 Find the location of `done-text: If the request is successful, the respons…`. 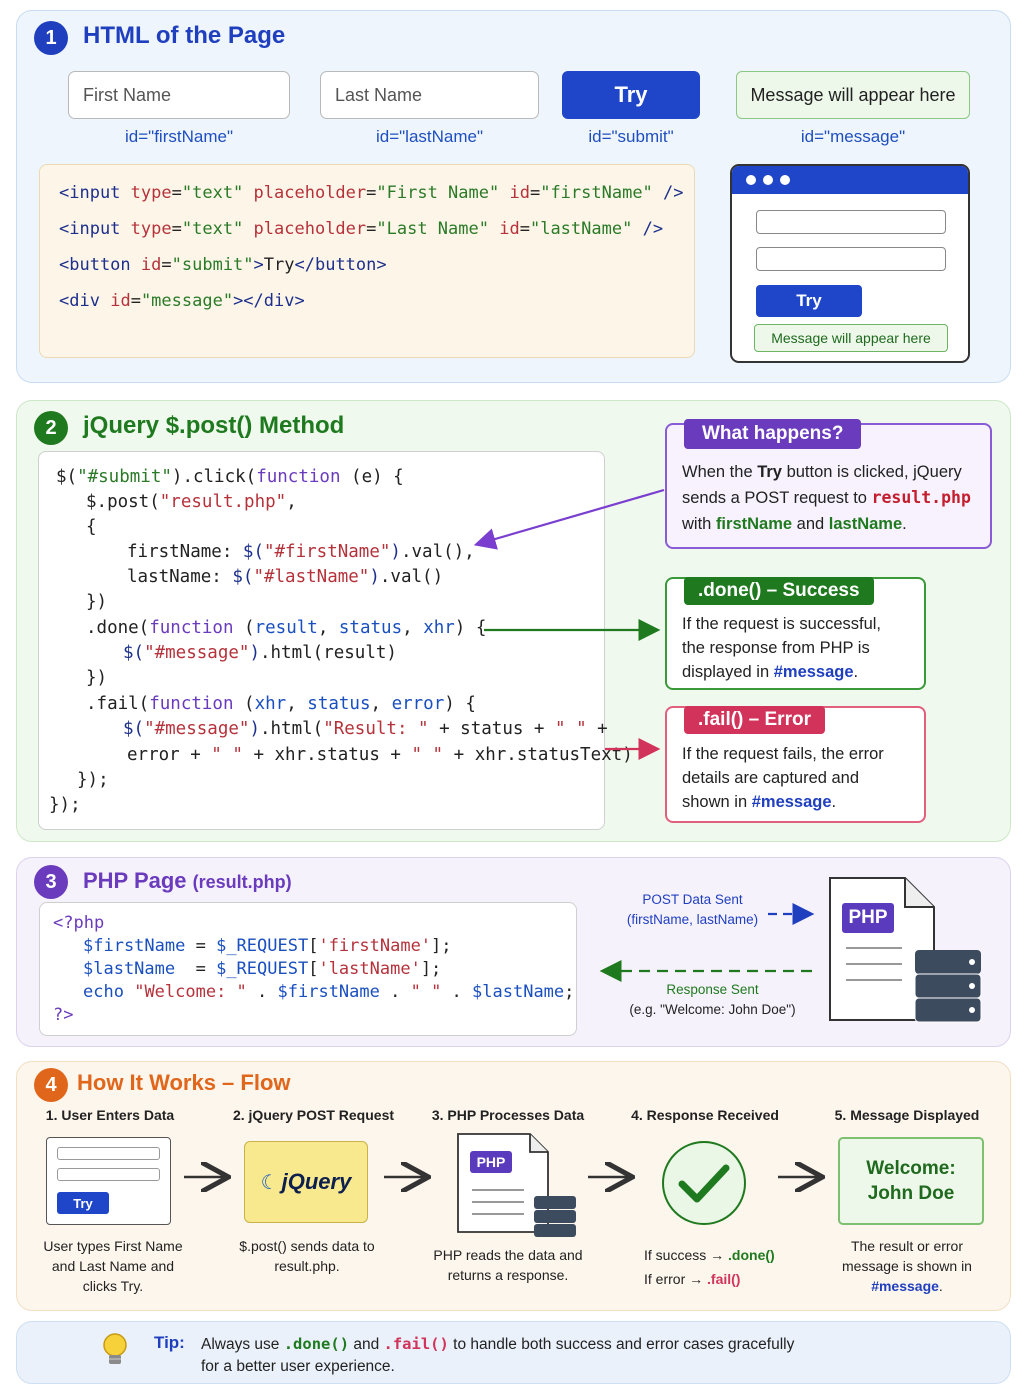

done-text: If the request is successful, the respons… is located at coordinates (782, 648).